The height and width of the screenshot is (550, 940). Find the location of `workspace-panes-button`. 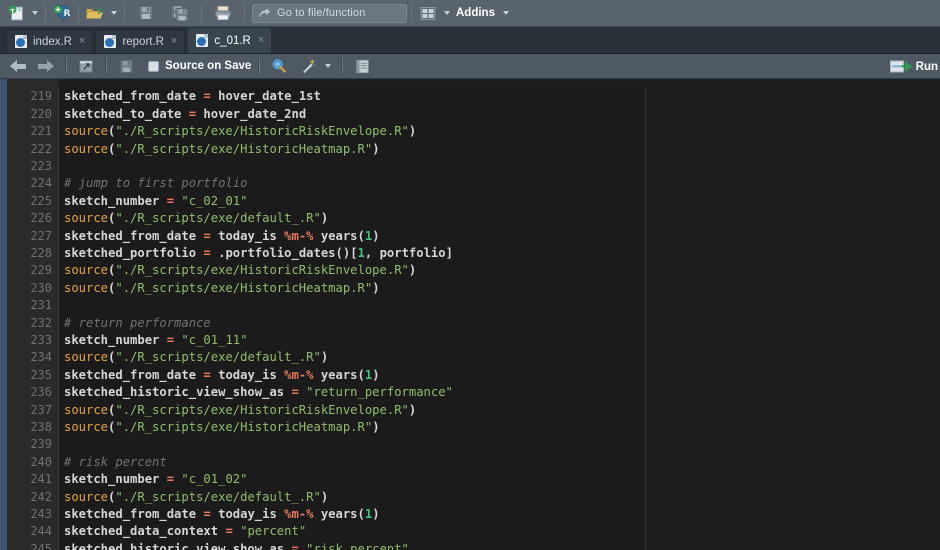

workspace-panes-button is located at coordinates (428, 13).